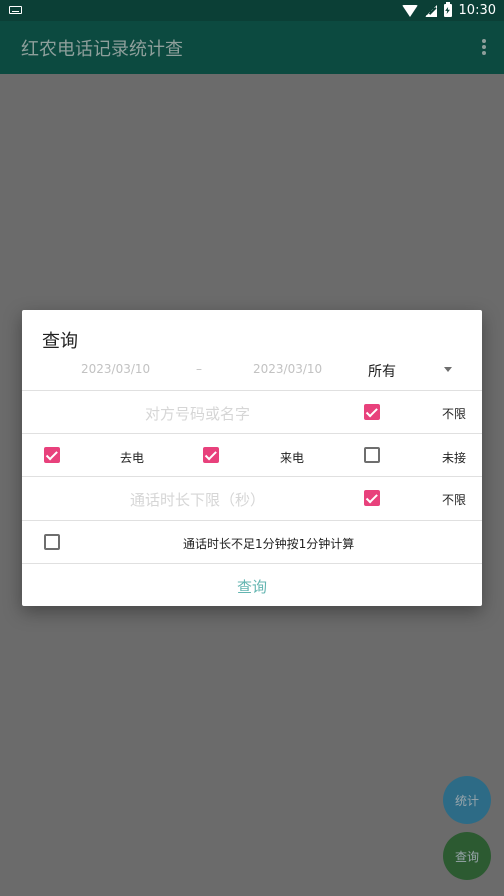 Image resolution: width=504 pixels, height=896 pixels. What do you see at coordinates (197, 413) in the screenshot?
I see `number-input: 对方号码或名字` at bounding box center [197, 413].